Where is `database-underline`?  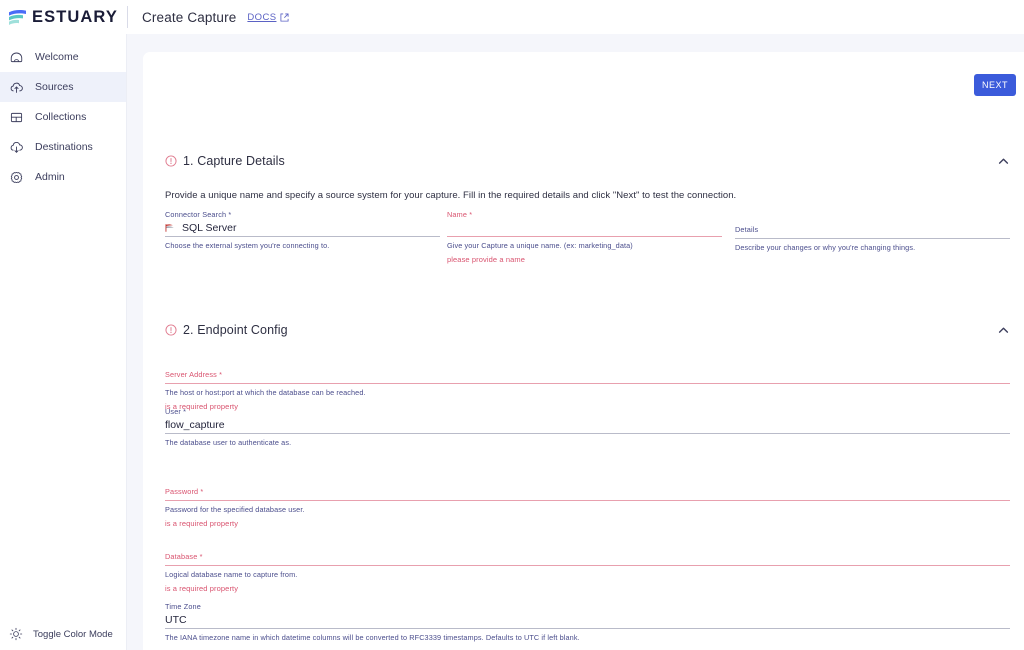
database-underline is located at coordinates (587, 566).